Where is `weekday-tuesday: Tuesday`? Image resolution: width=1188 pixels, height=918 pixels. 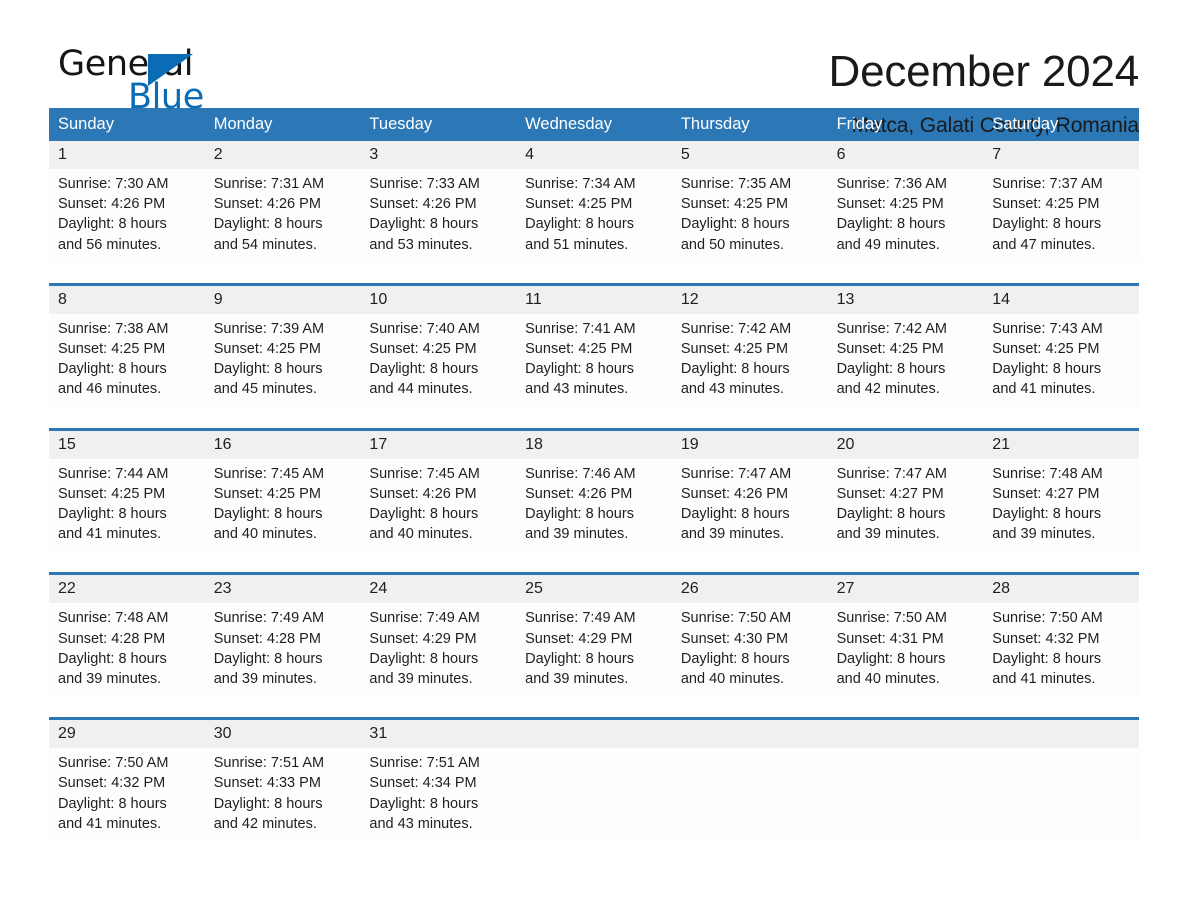
weekday-tuesday: Tuesday is located at coordinates (401, 124).